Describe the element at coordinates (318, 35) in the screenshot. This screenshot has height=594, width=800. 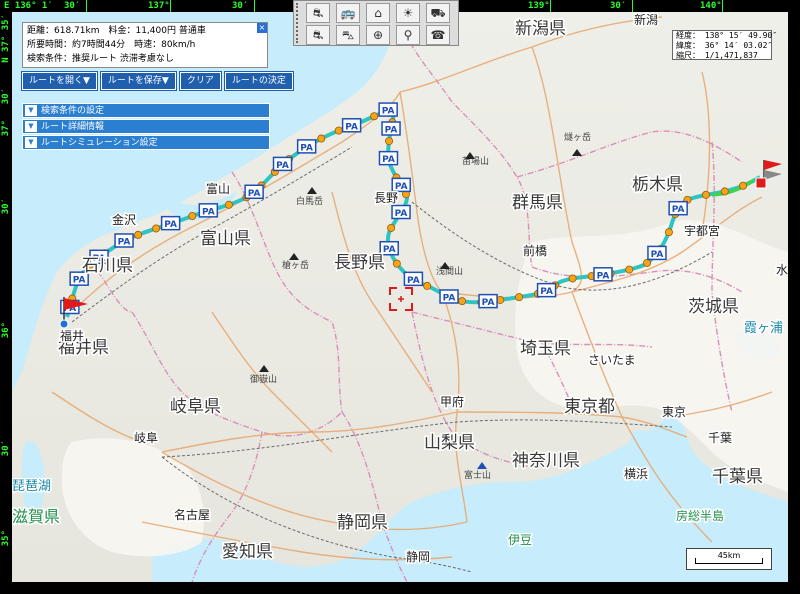
I see `road-icon: ⛐` at that location.